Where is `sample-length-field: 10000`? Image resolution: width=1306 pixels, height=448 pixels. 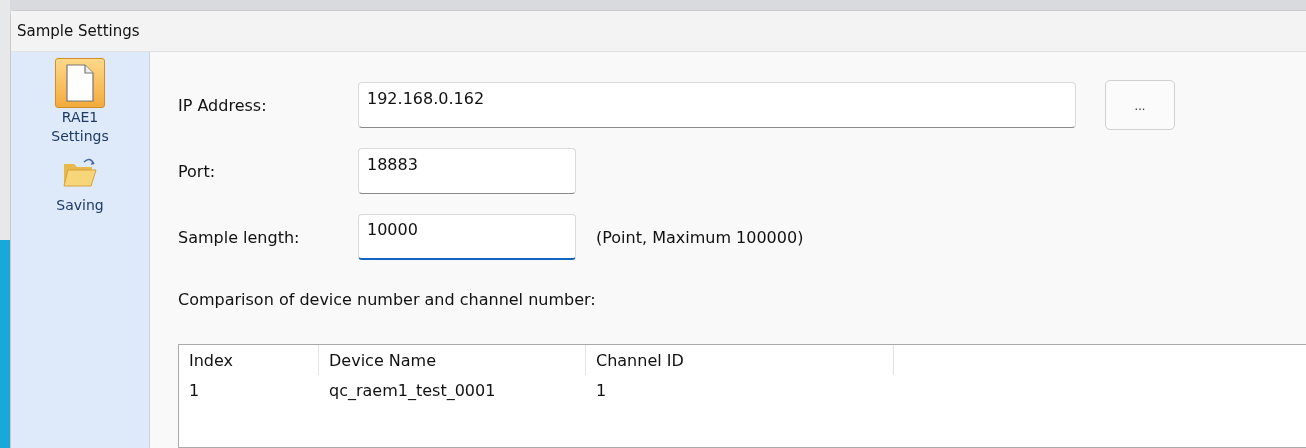 sample-length-field: 10000 is located at coordinates (467, 237).